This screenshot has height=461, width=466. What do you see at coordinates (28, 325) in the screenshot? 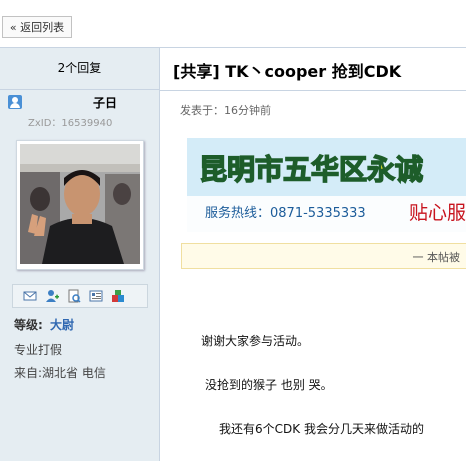
I see `rank-label: 等级:` at bounding box center [28, 325].